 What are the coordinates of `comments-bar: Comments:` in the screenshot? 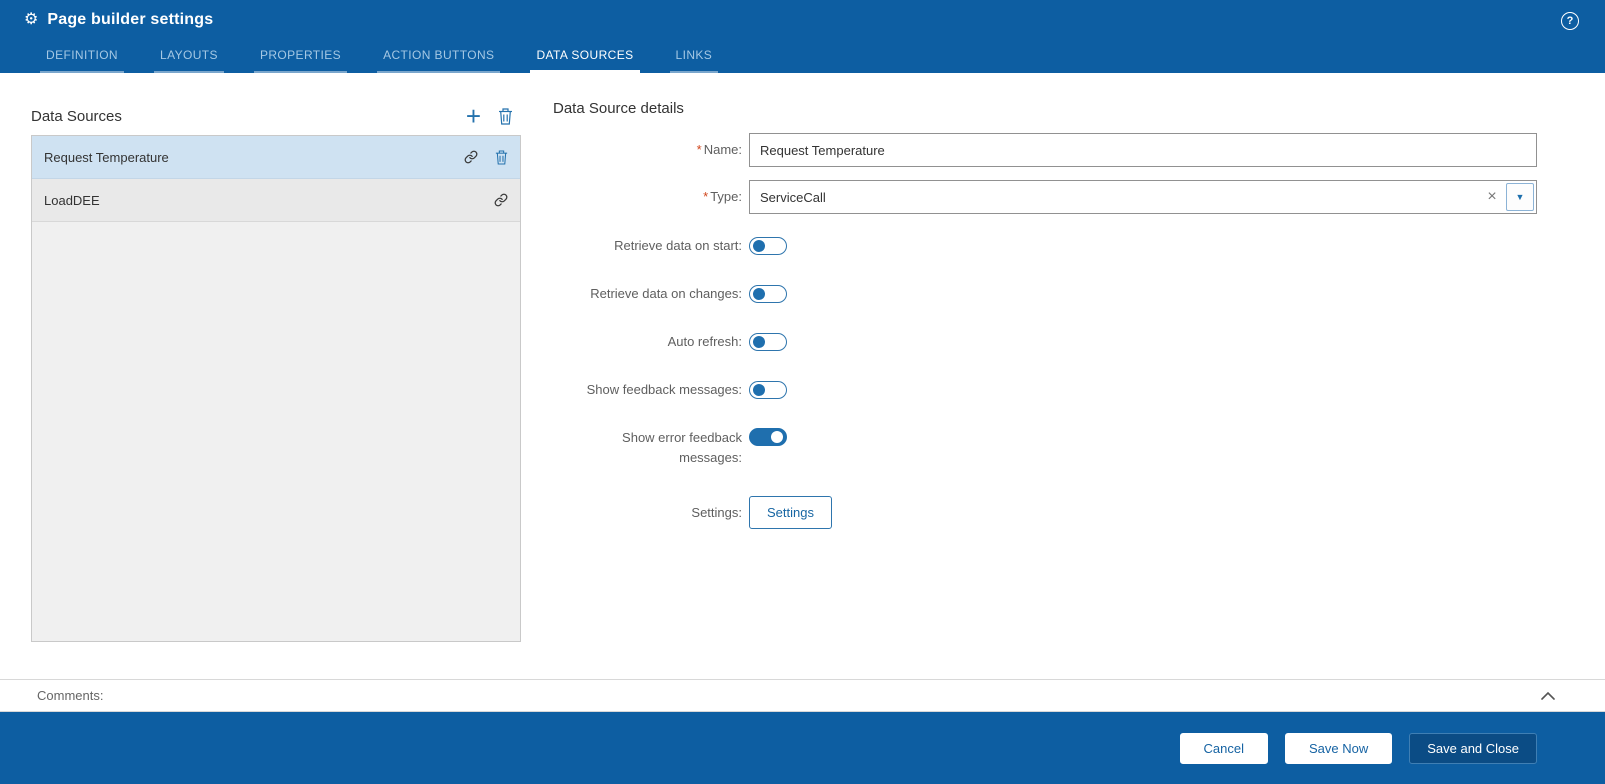 It's located at (802, 695).